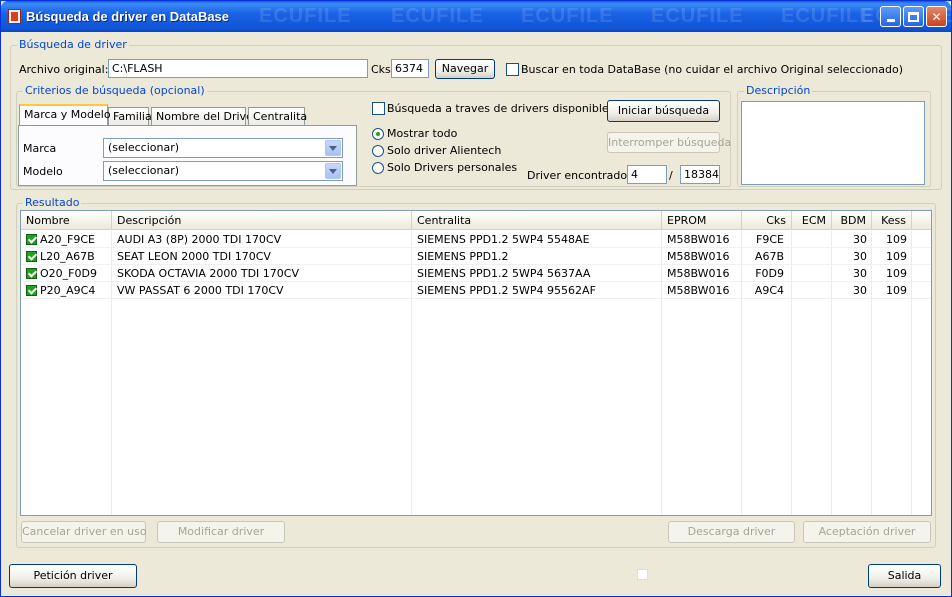 The width and height of the screenshot is (952, 597). I want to click on tab-marca-modelo: Marca y Modelo, so click(65, 114).